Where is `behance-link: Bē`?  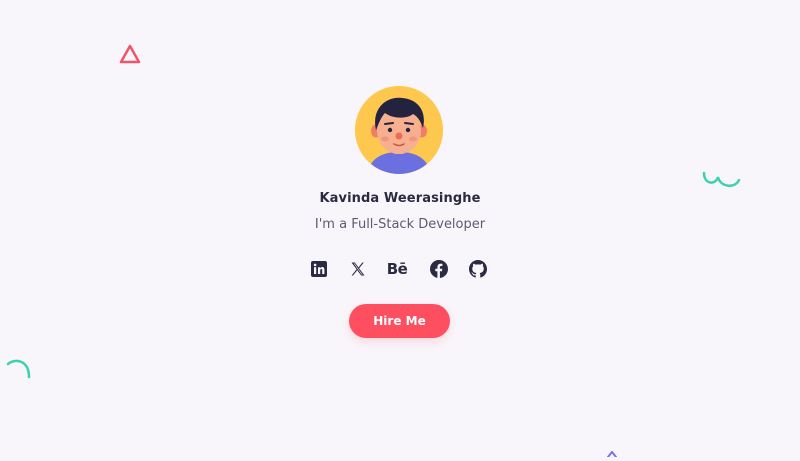 behance-link: Bē is located at coordinates (397, 269).